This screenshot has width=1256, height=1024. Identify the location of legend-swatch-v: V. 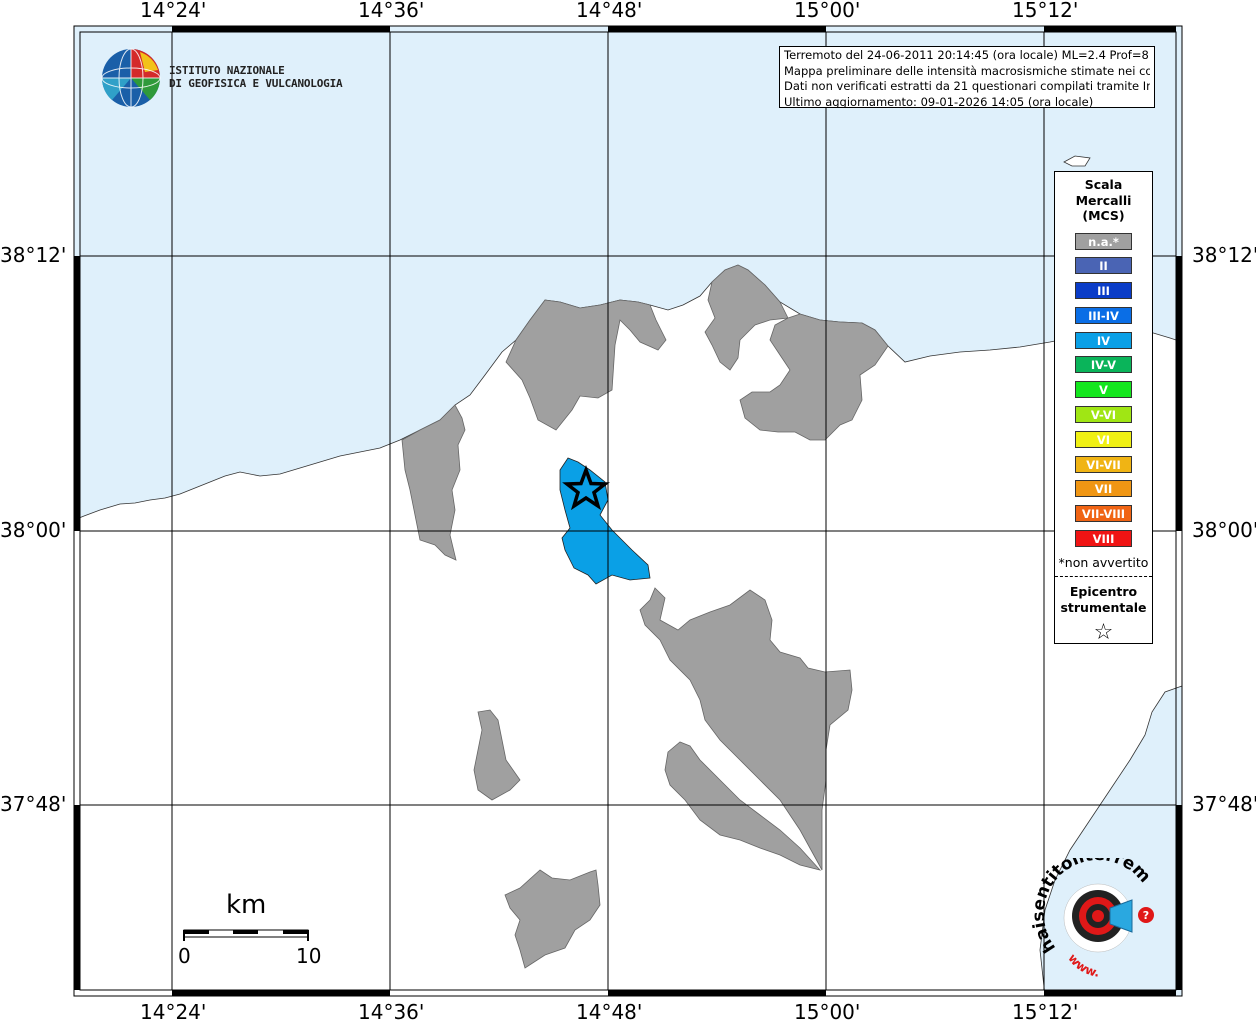
(1103, 390).